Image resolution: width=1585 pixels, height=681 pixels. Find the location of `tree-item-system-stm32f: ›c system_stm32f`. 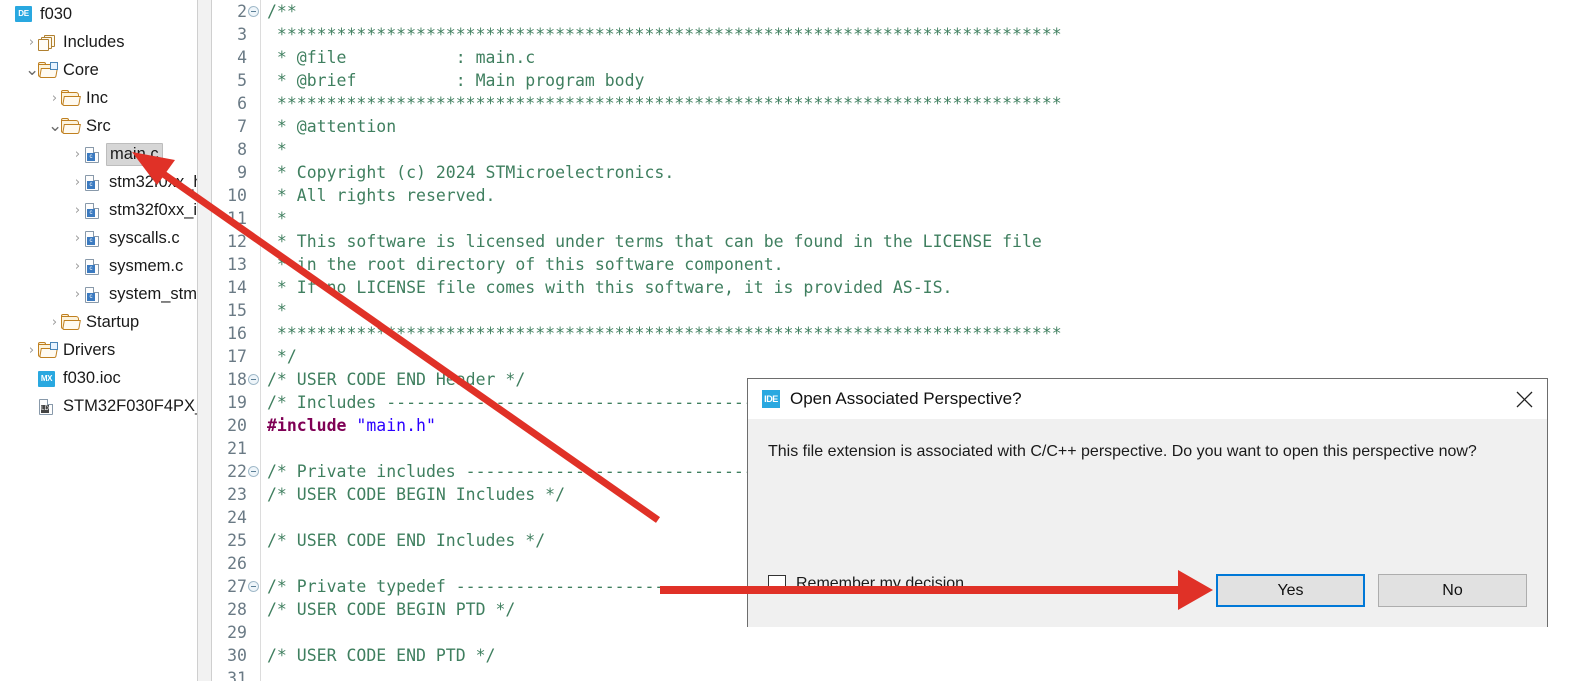

tree-item-system-stm32f: ›c system_stm32f is located at coordinates (98, 294).